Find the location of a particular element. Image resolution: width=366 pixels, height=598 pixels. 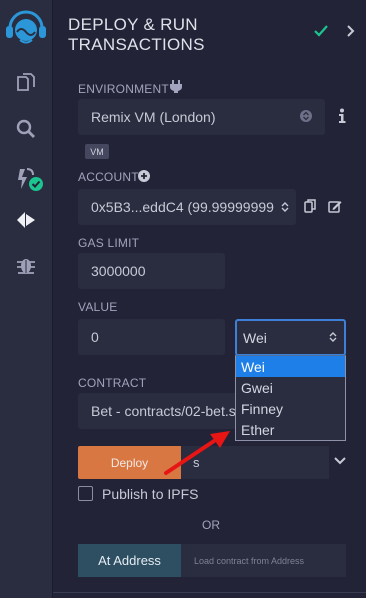

value-input: 0 is located at coordinates (151, 337).